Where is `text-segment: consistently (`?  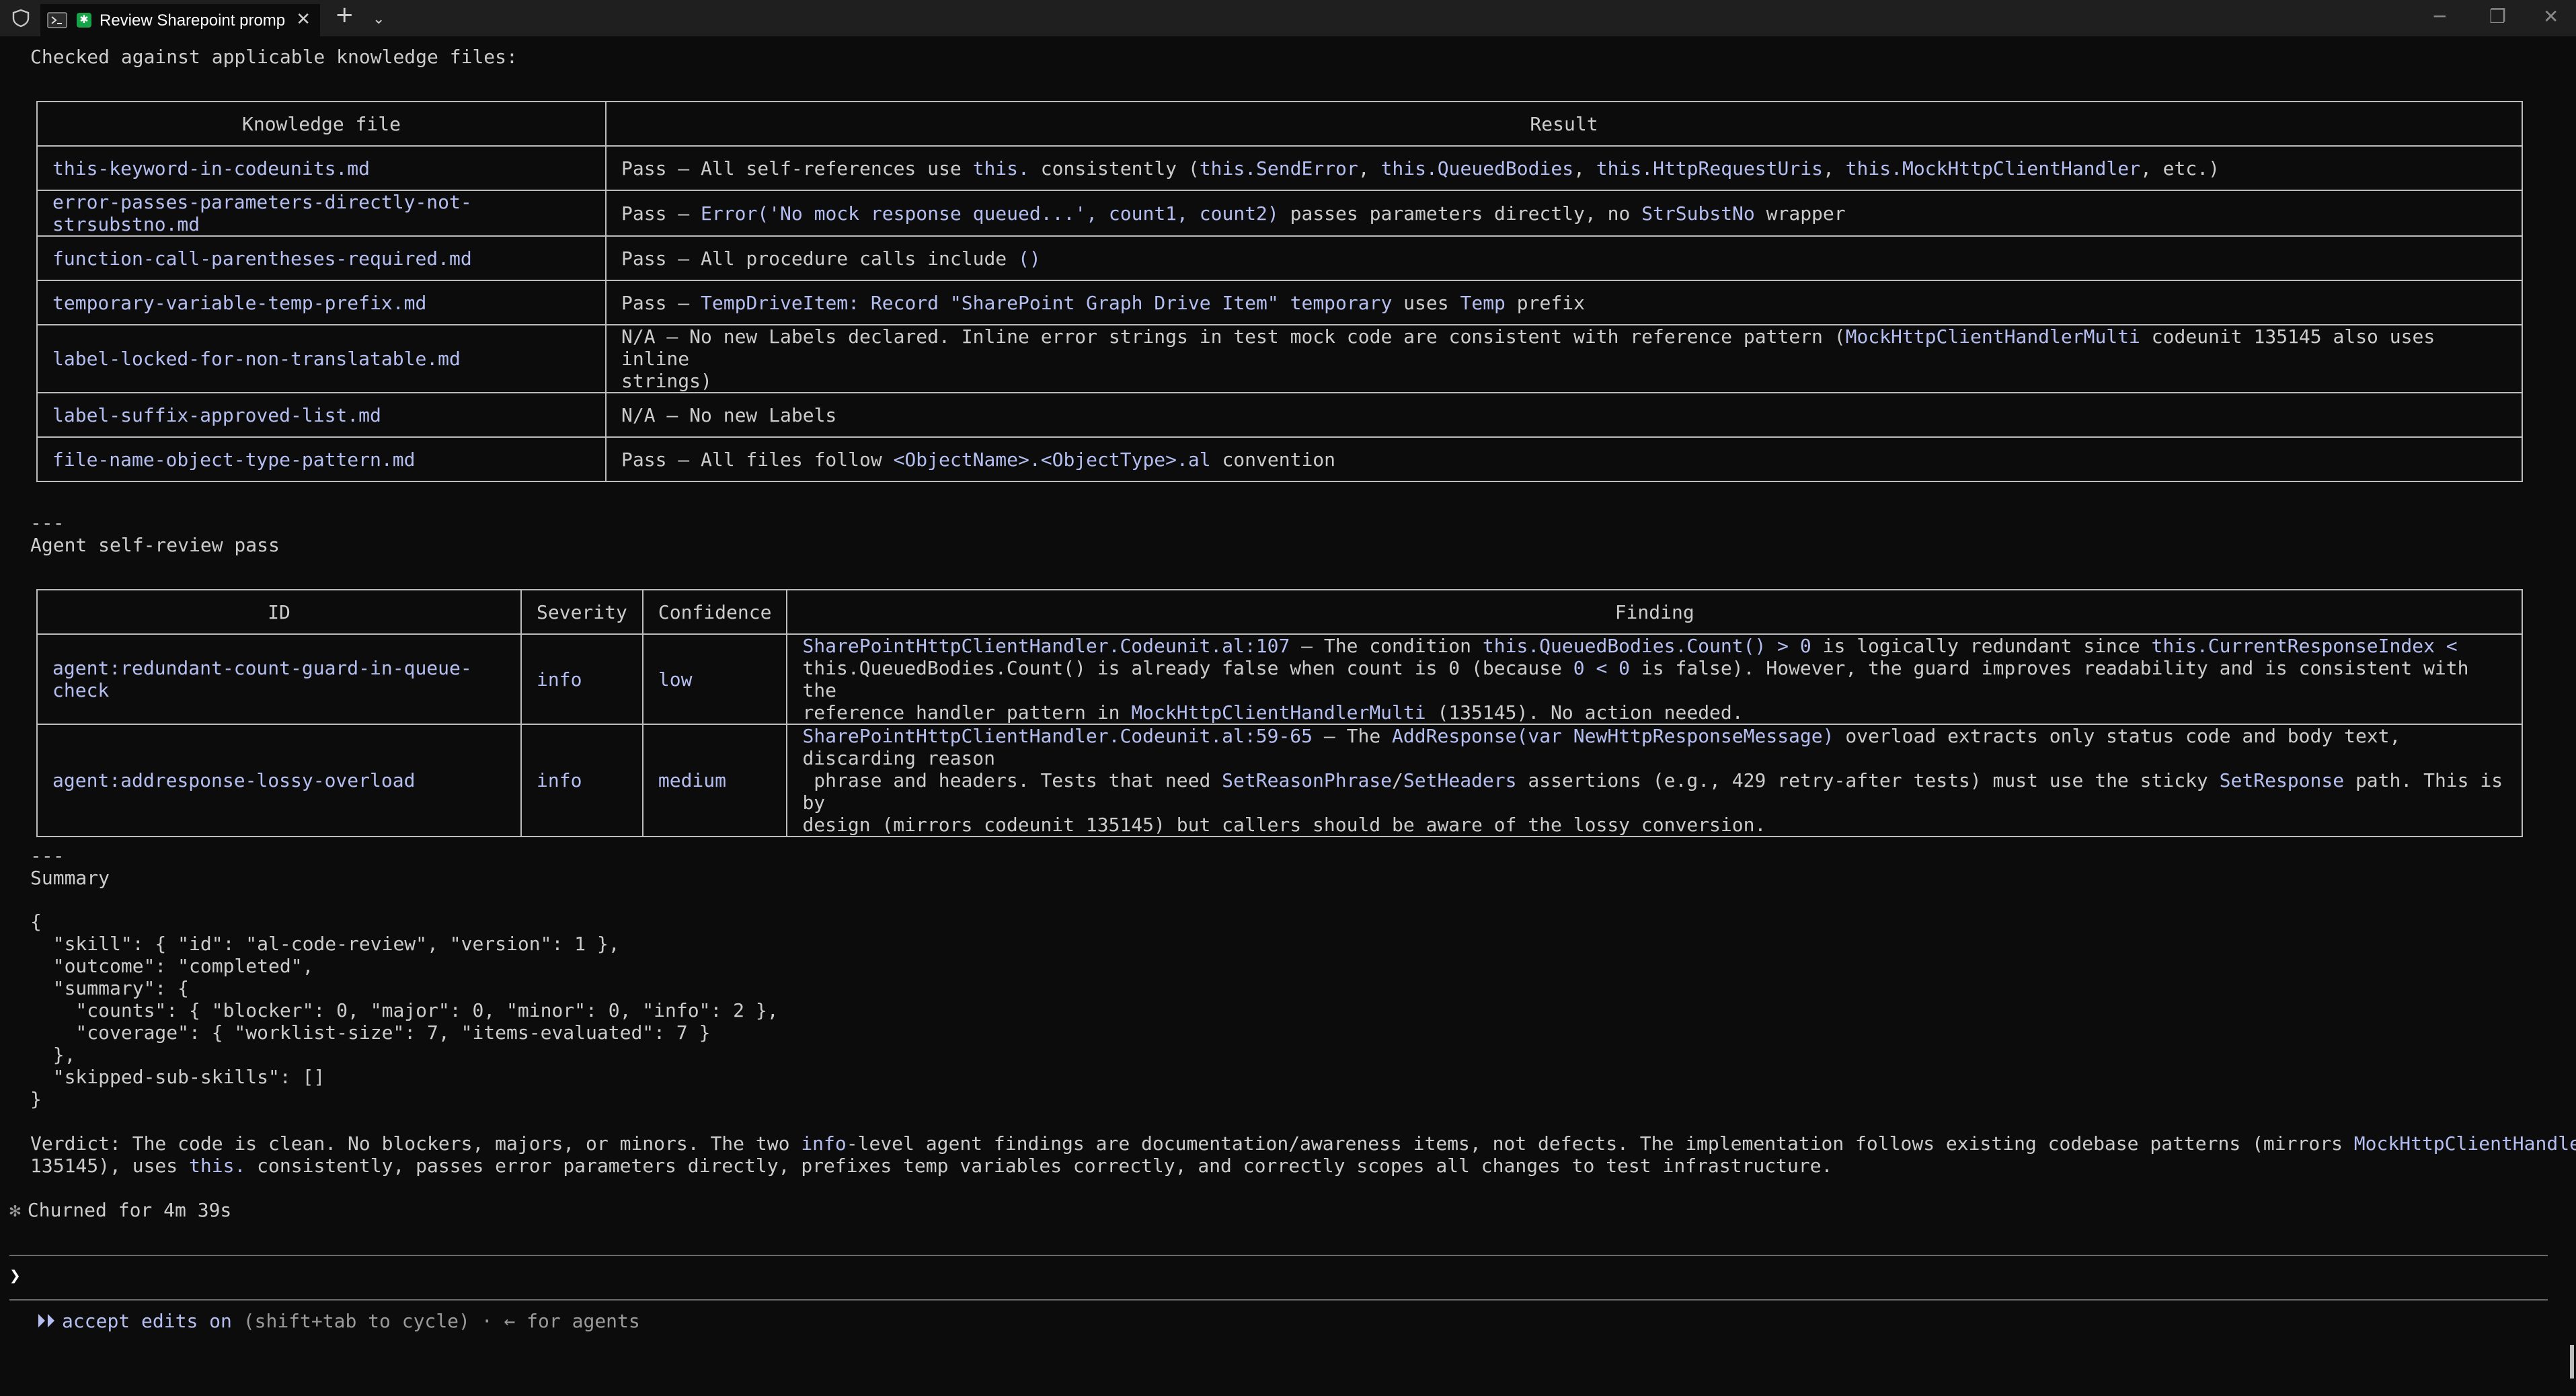 text-segment: consistently ( is located at coordinates (1114, 168).